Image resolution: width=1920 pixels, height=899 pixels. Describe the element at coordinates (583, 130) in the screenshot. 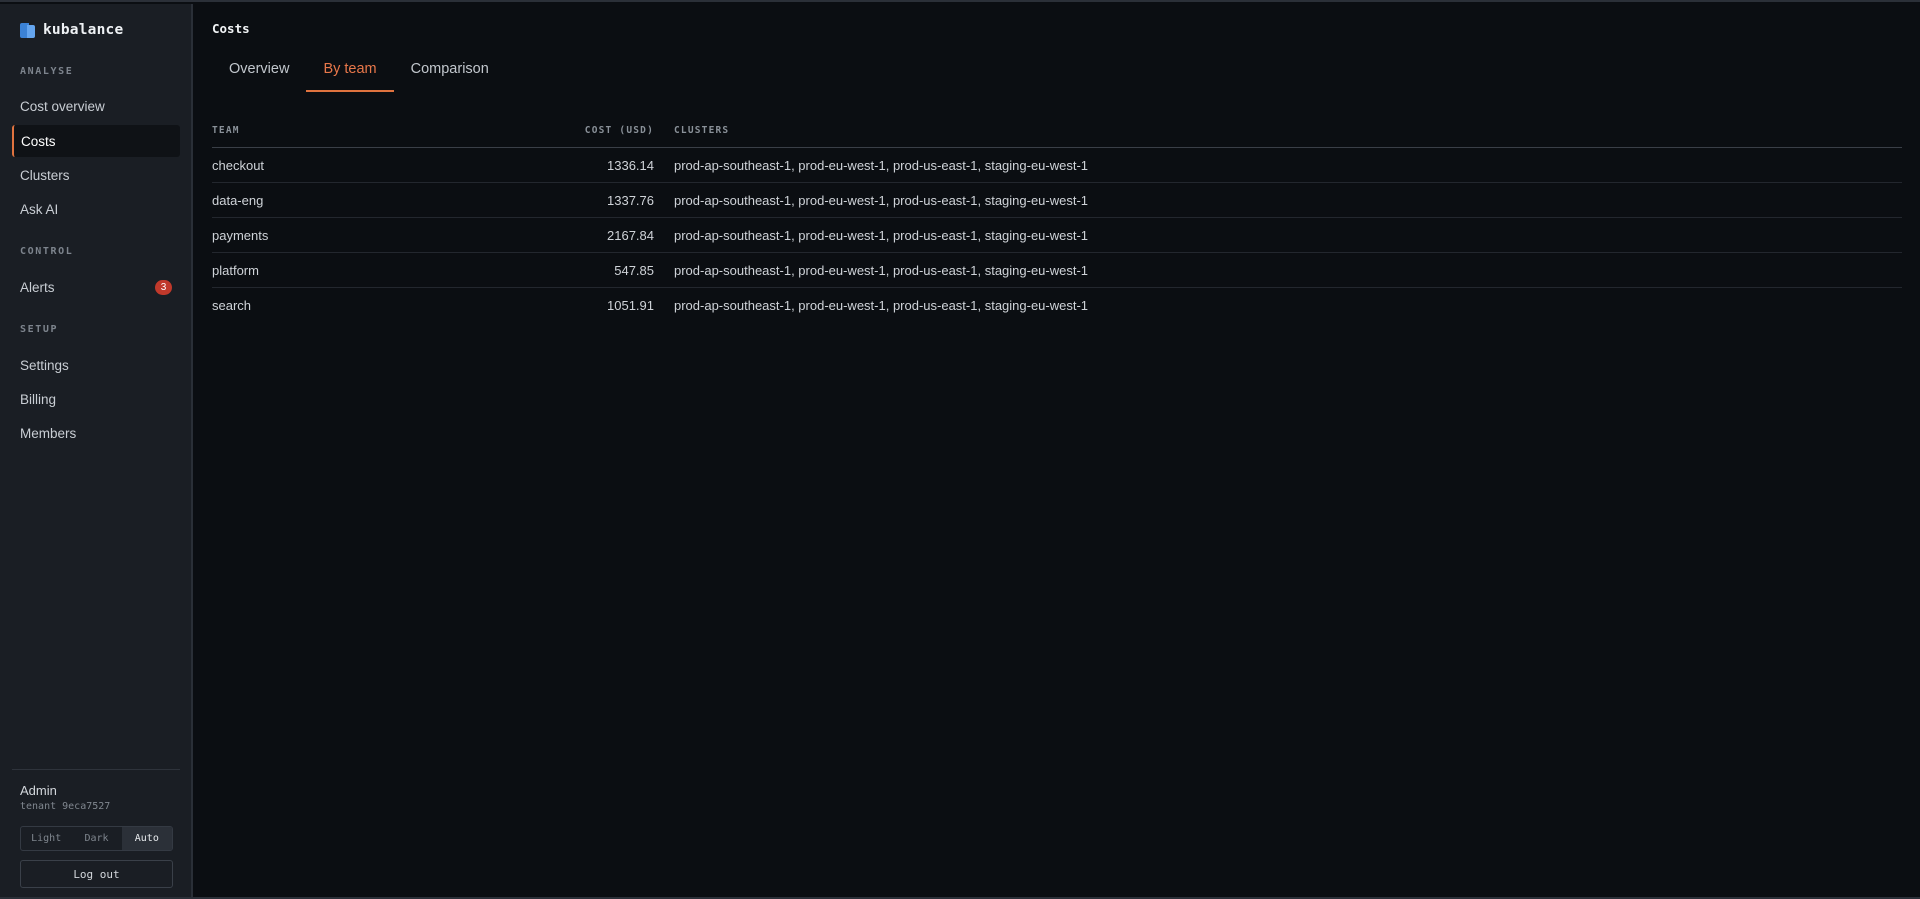

I see `column-header-cost: COST (USD)` at that location.